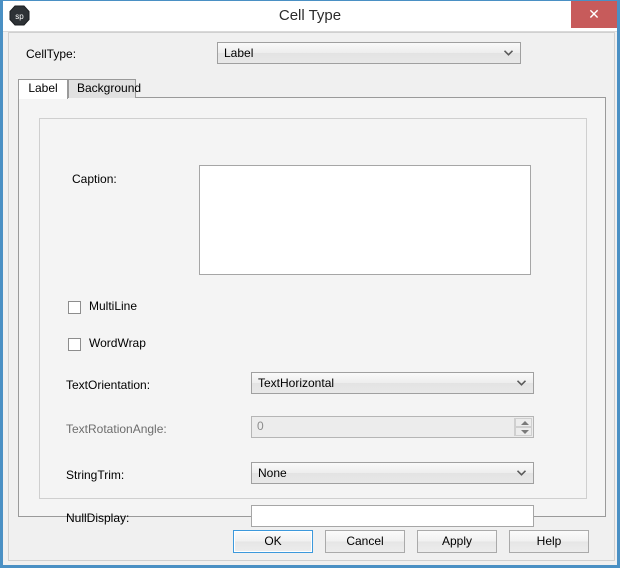 This screenshot has height=568, width=620. Describe the element at coordinates (549, 541) in the screenshot. I see `help-button: Help` at that location.